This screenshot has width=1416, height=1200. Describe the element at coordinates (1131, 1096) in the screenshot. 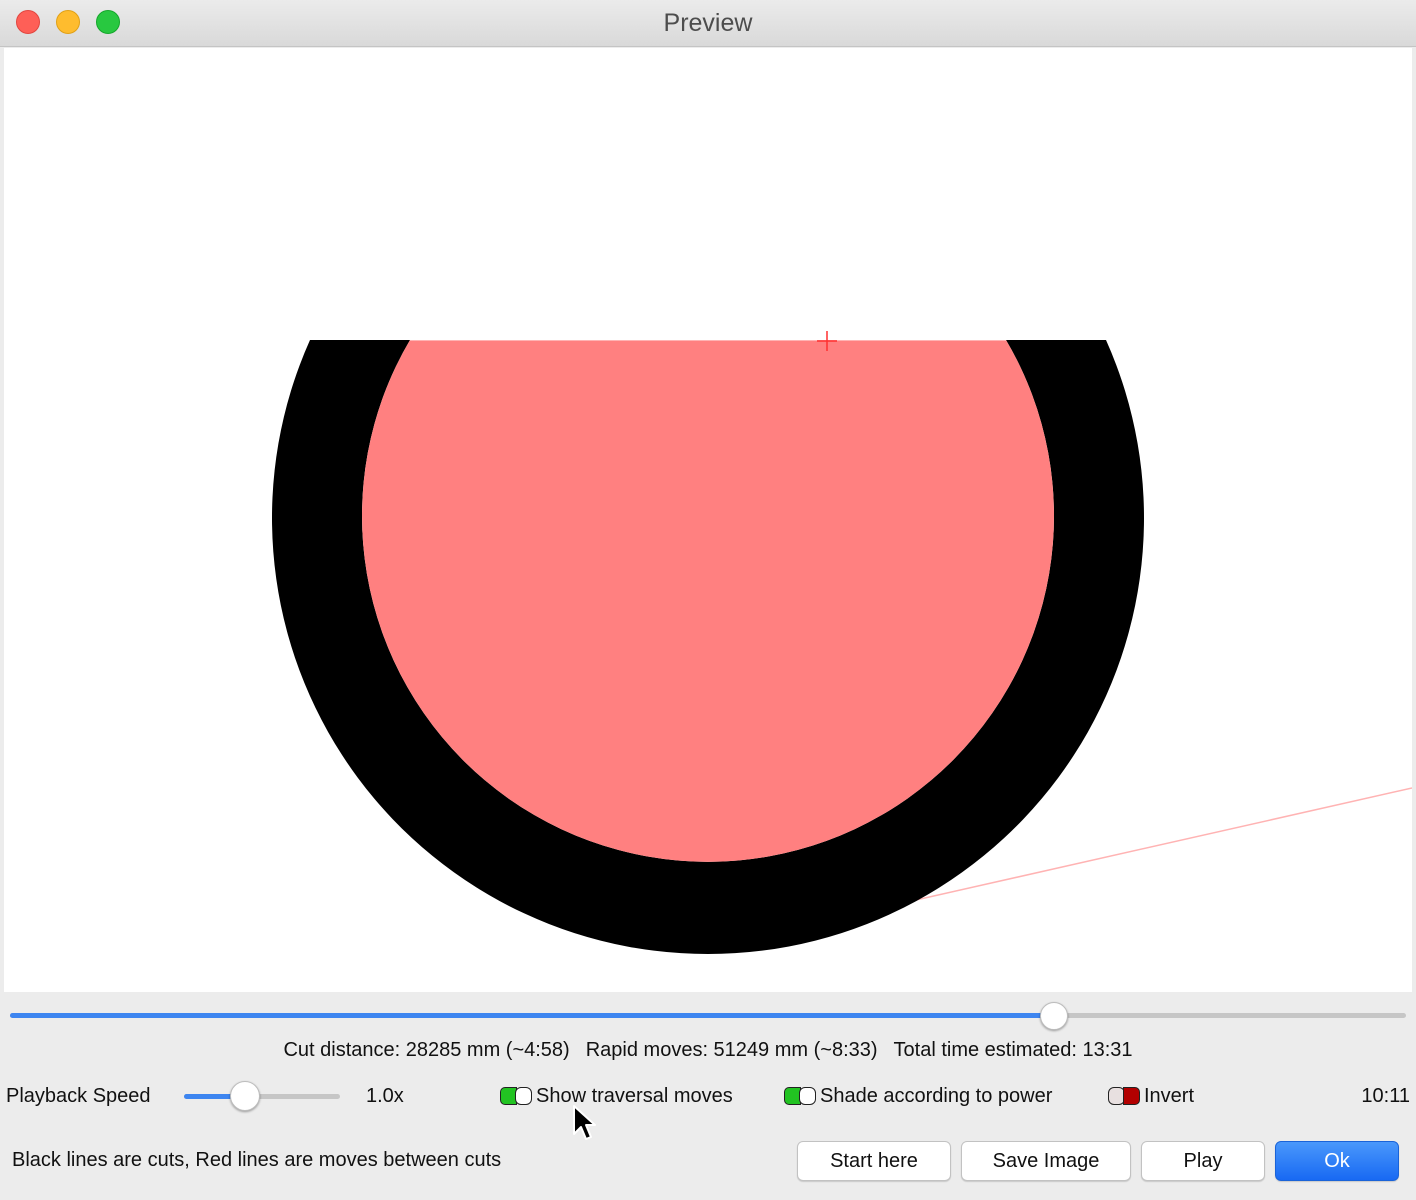

I see `toggle-state-icon` at that location.